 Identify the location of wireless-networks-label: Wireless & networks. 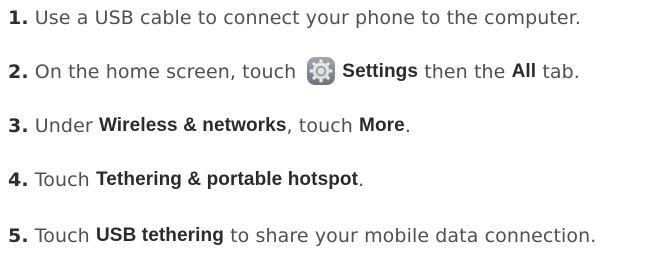
(192, 125).